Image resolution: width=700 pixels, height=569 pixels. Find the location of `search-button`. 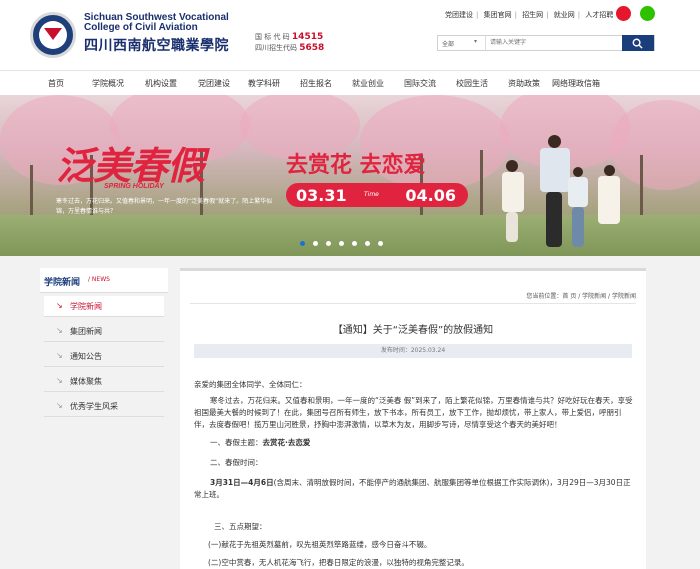

search-button is located at coordinates (638, 43).